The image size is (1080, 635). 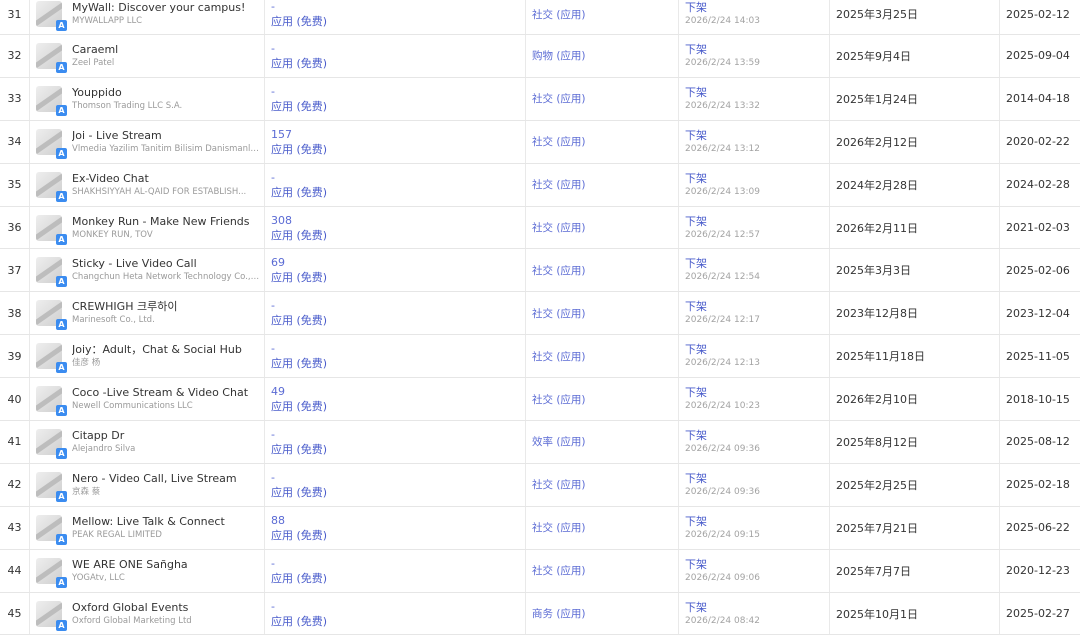 What do you see at coordinates (158, 7) in the screenshot?
I see `app-name-link: MyWall: Discover your campus!` at bounding box center [158, 7].